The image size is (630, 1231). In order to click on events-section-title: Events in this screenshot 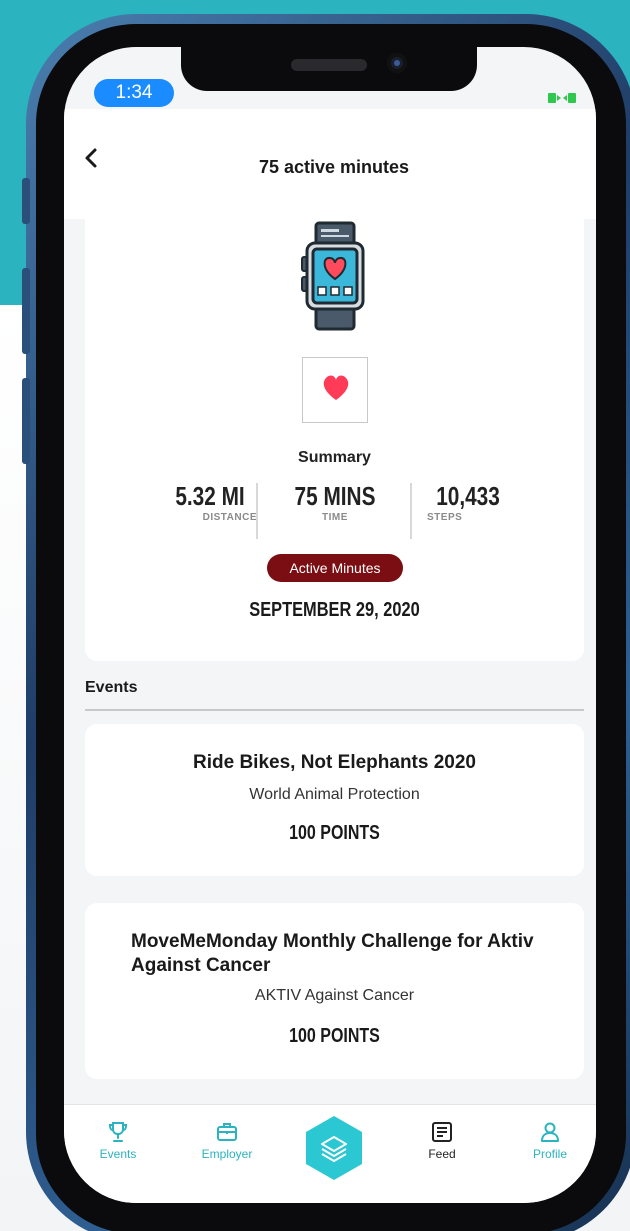, I will do `click(111, 687)`.